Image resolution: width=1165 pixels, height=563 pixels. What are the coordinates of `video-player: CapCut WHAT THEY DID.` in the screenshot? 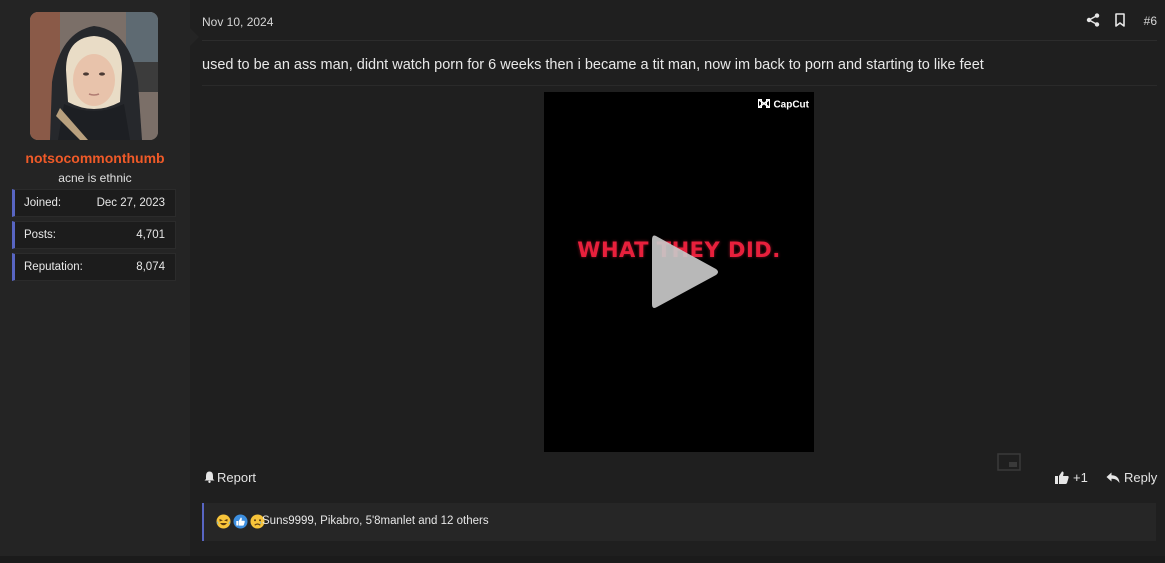 It's located at (679, 272).